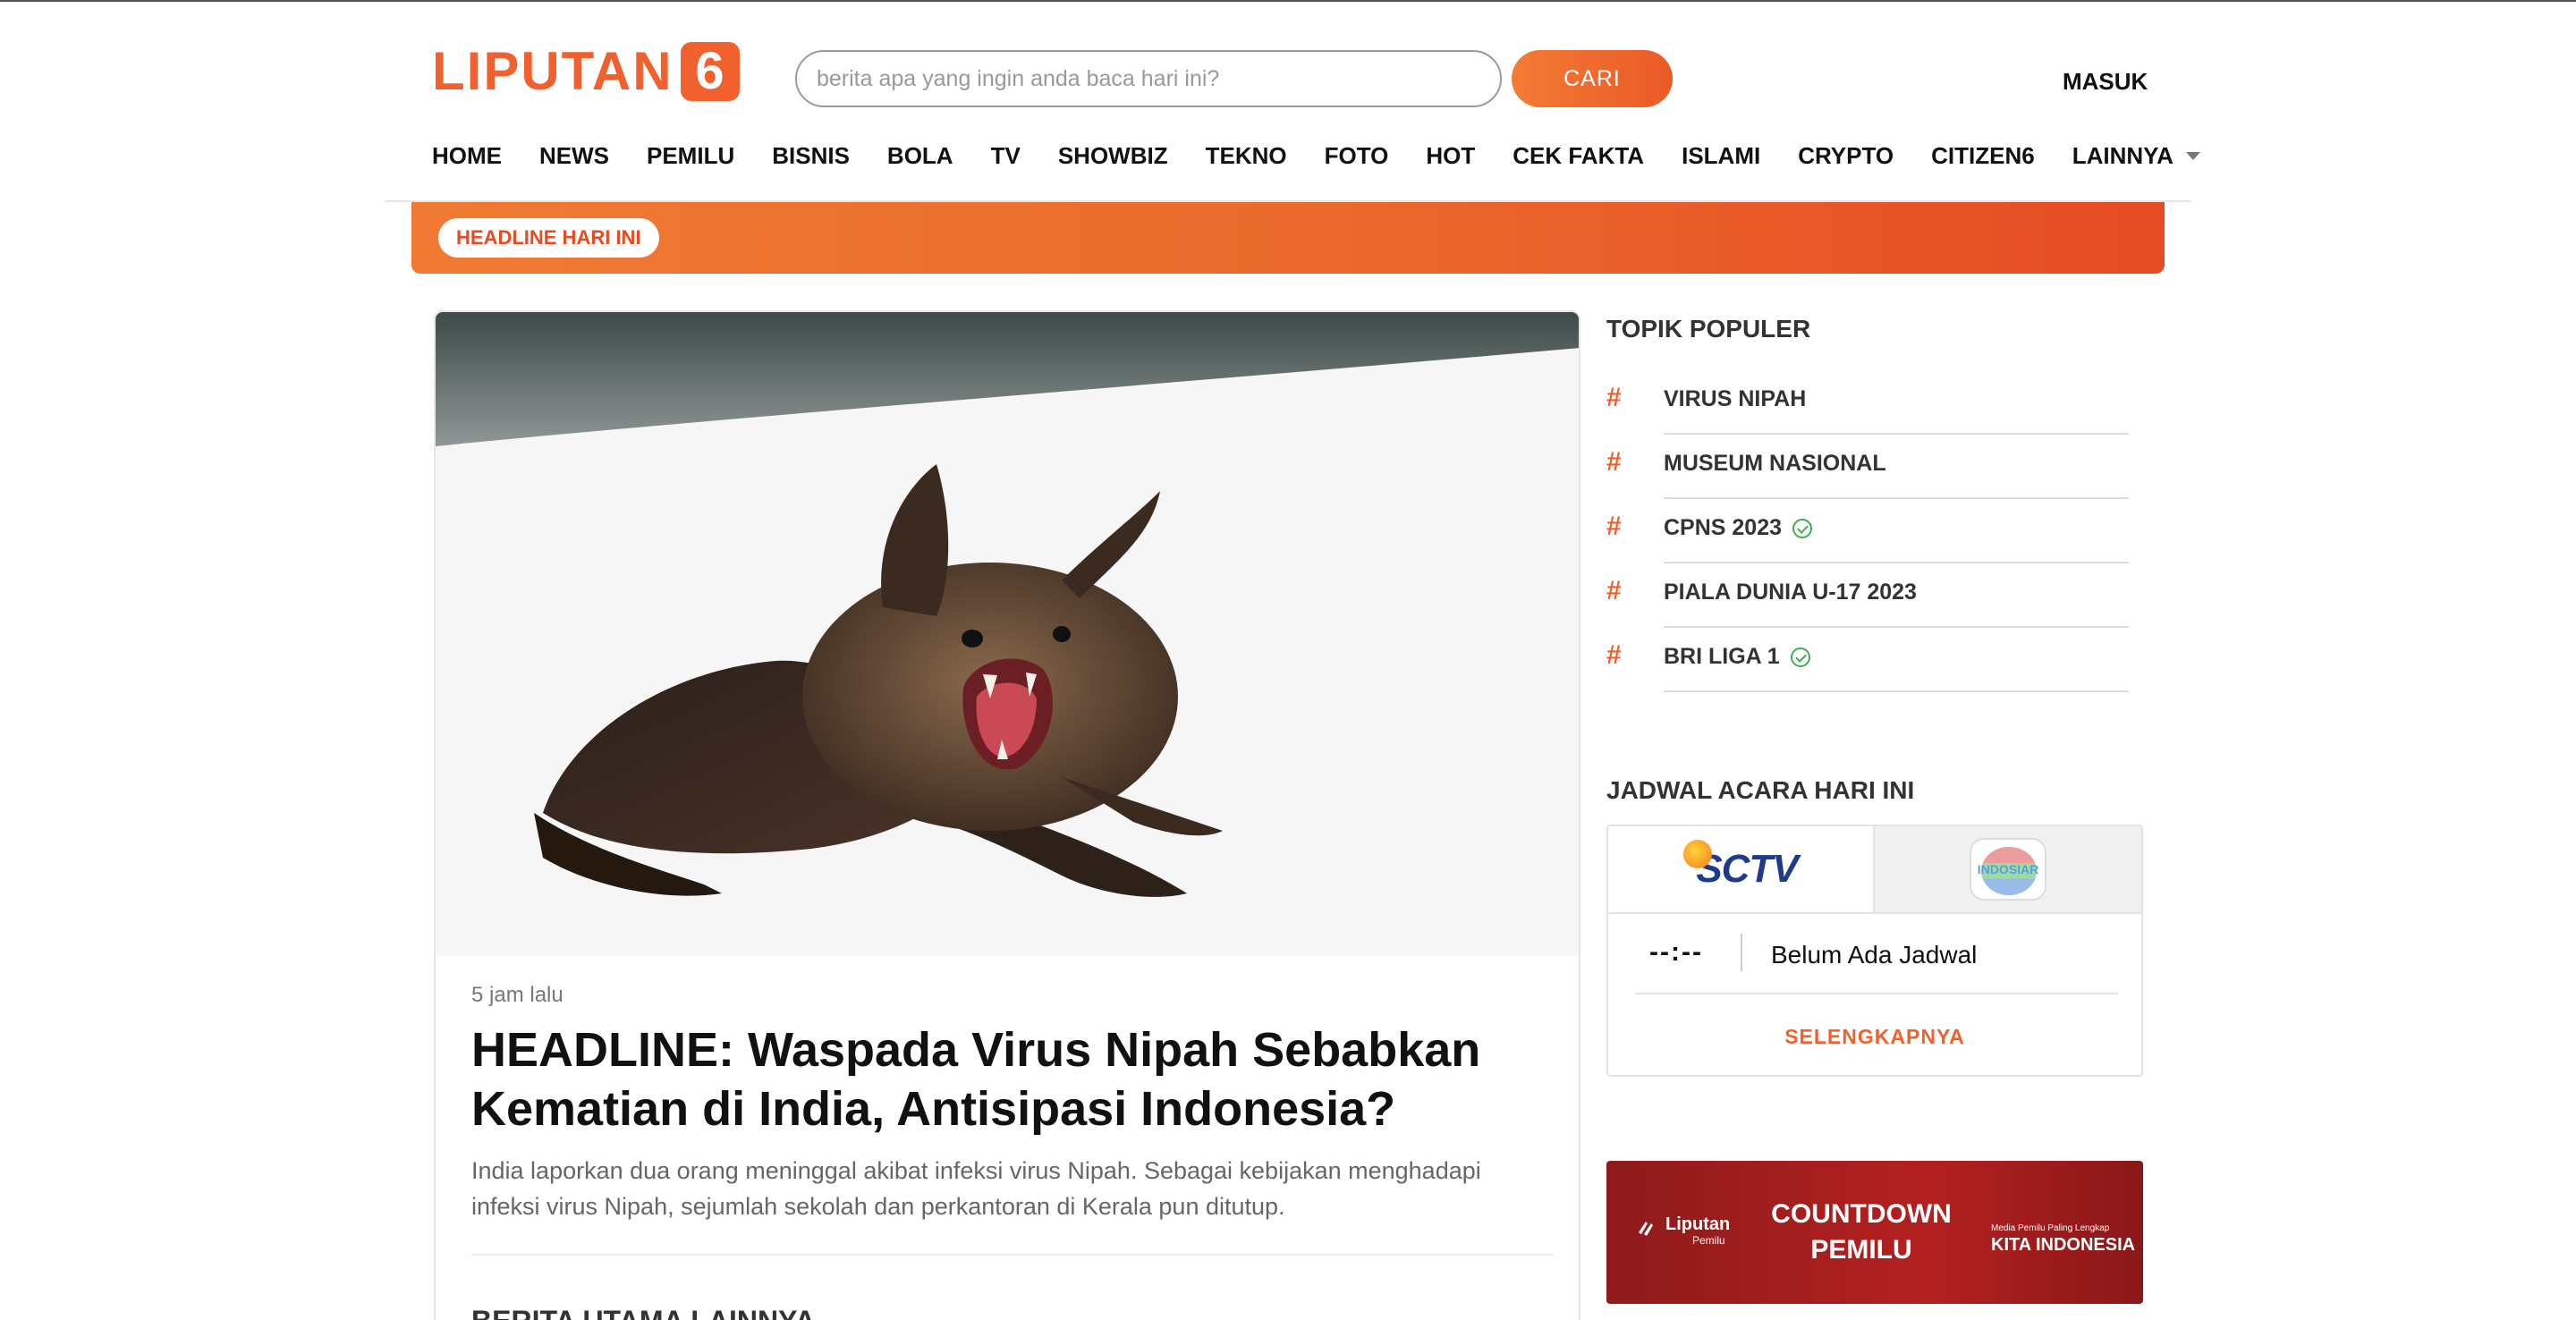 This screenshot has height=1320, width=2576. What do you see at coordinates (1846, 156) in the screenshot?
I see `nav-item-crypto: CRYPTO` at bounding box center [1846, 156].